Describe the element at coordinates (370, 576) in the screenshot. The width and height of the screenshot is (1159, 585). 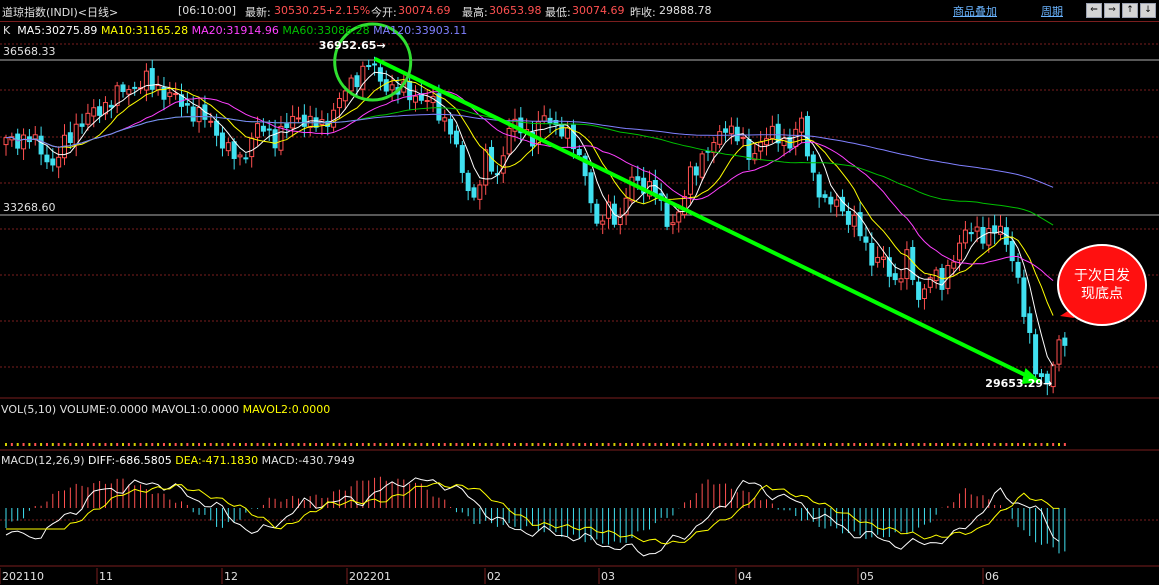
I see `x-tick-label: 202201` at that location.